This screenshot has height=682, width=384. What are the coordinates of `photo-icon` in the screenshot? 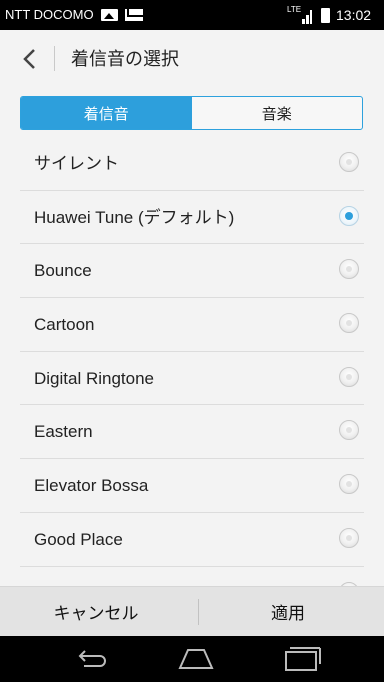 It's located at (109, 15).